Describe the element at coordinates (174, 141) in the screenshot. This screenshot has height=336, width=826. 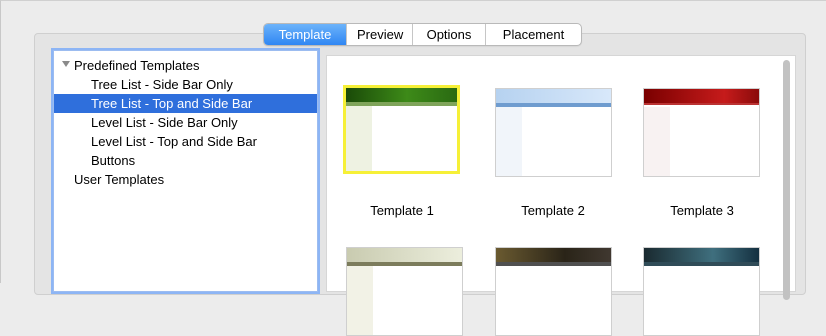
I see `tree-item-label: Level List - Top and Side Bar` at that location.